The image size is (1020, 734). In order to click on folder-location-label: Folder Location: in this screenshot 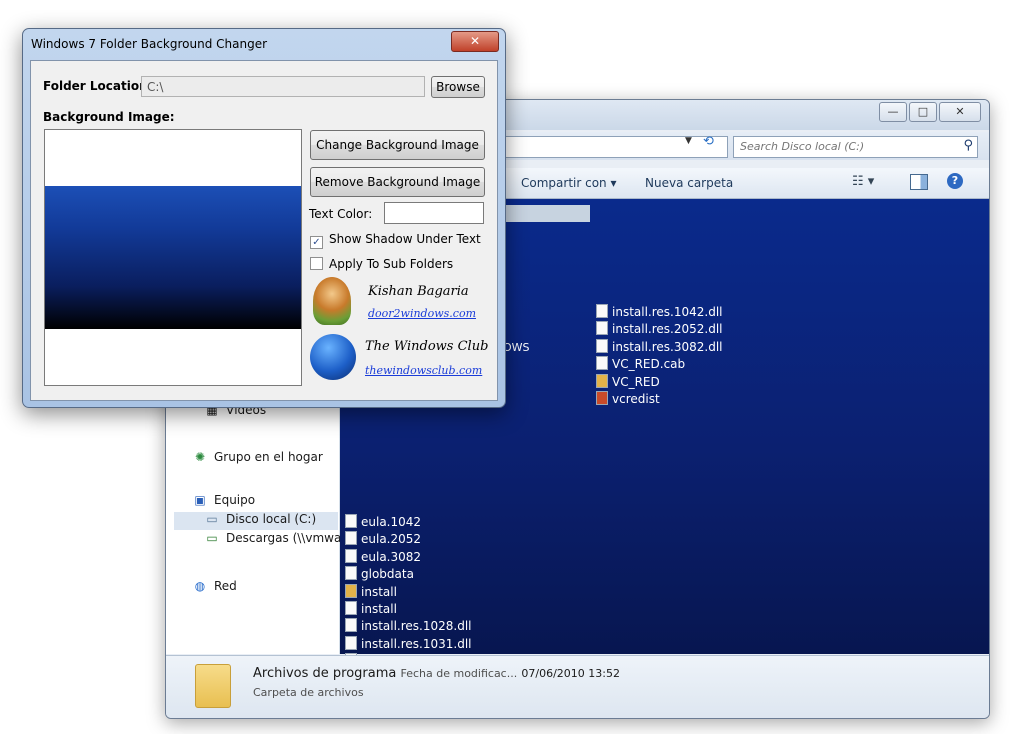, I will do `click(98, 86)`.